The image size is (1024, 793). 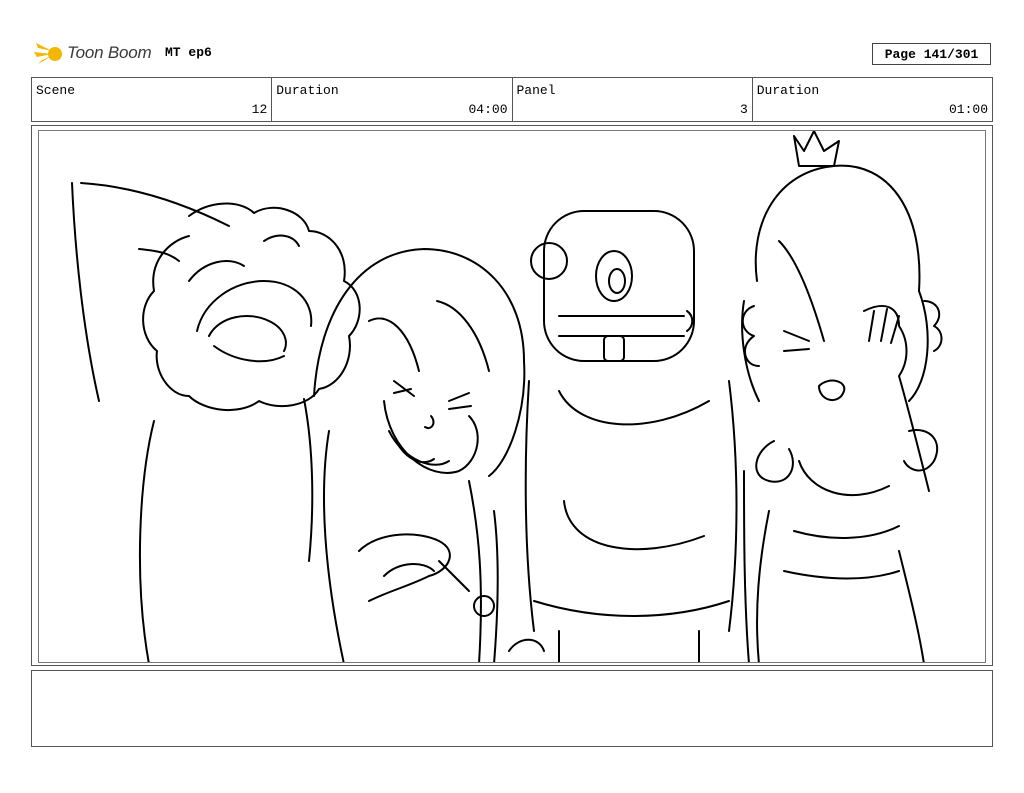 I want to click on scene-duration-cell: Duration 04:00, so click(x=392, y=99).